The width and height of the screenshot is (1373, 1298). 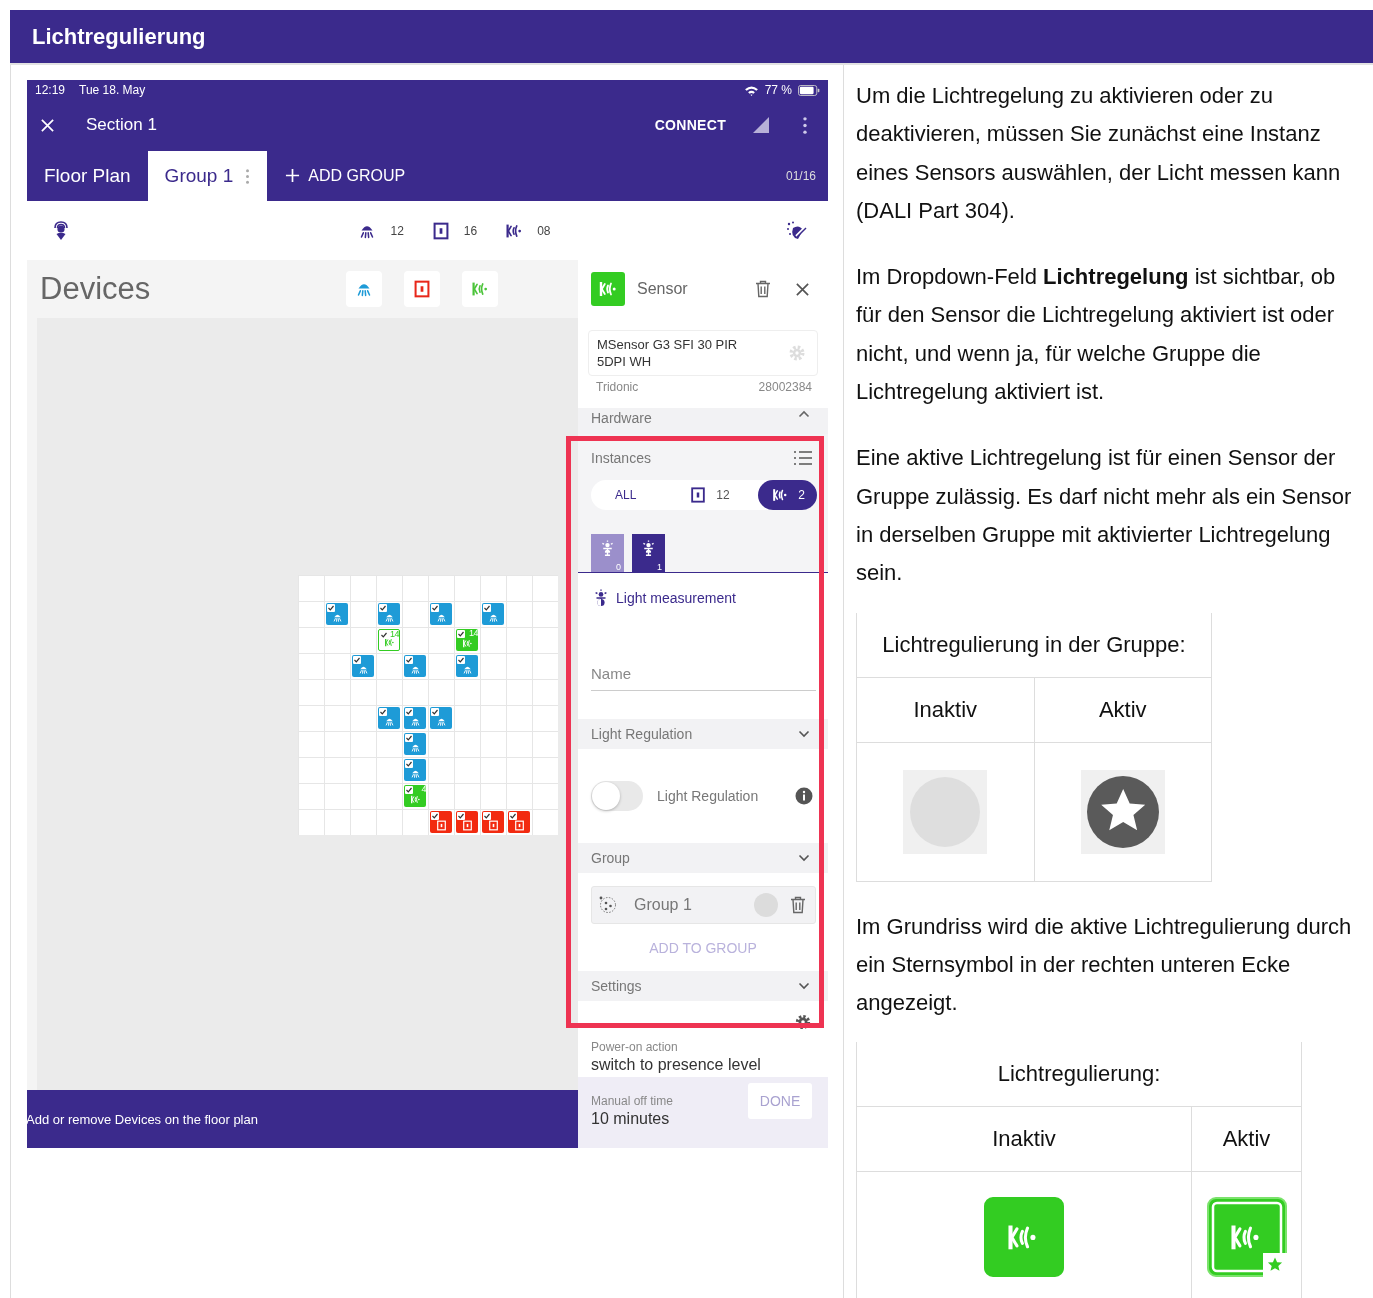 I want to click on info-icon, so click(x=804, y=796).